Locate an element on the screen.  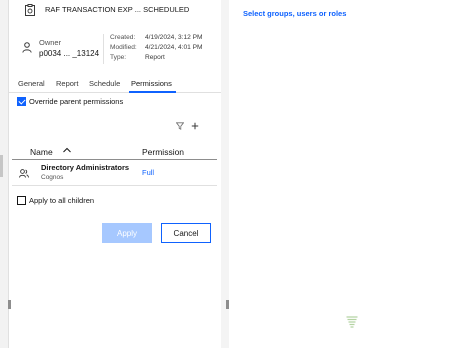
tab-report: Report is located at coordinates (67, 83).